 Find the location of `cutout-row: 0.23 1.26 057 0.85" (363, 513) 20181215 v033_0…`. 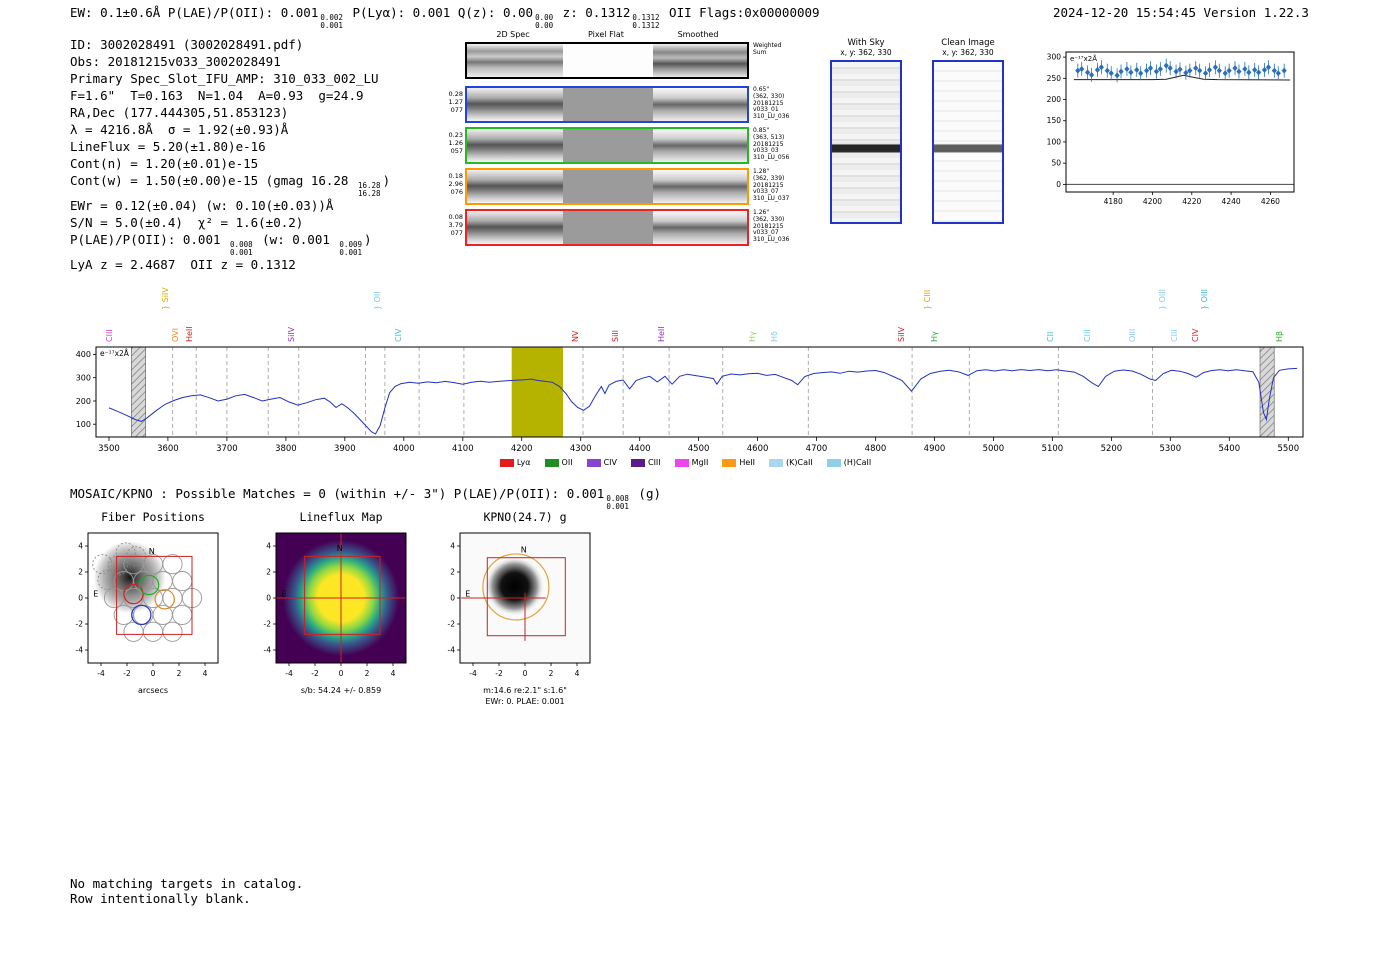

cutout-row: 0.23 1.26 057 0.85" (363, 513) 20181215 v033_0… is located at coordinates (656, 145).